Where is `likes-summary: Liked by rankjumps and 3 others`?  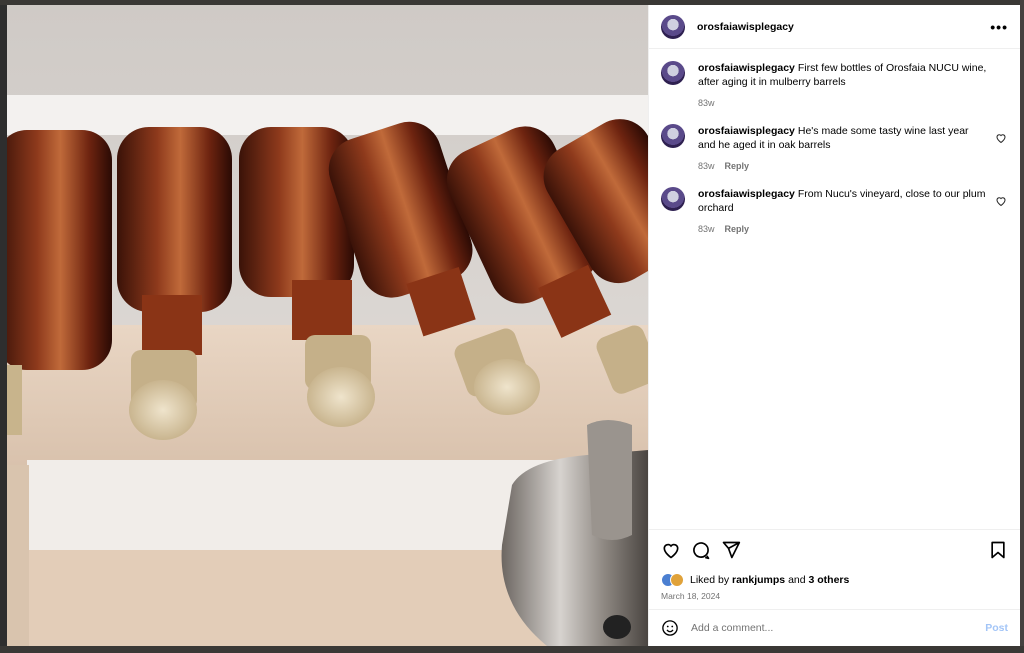 likes-summary: Liked by rankjumps and 3 others is located at coordinates (834, 579).